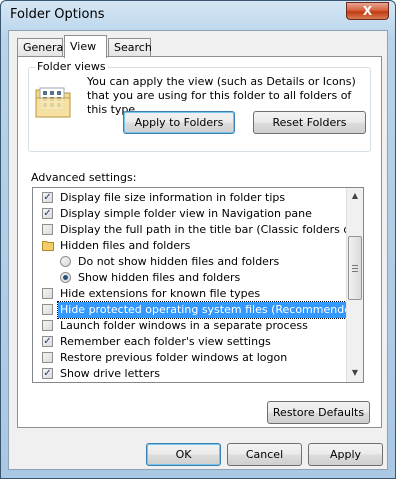 Image resolution: width=396 pixels, height=479 pixels. What do you see at coordinates (345, 454) in the screenshot?
I see `apply-button: Apply` at bounding box center [345, 454].